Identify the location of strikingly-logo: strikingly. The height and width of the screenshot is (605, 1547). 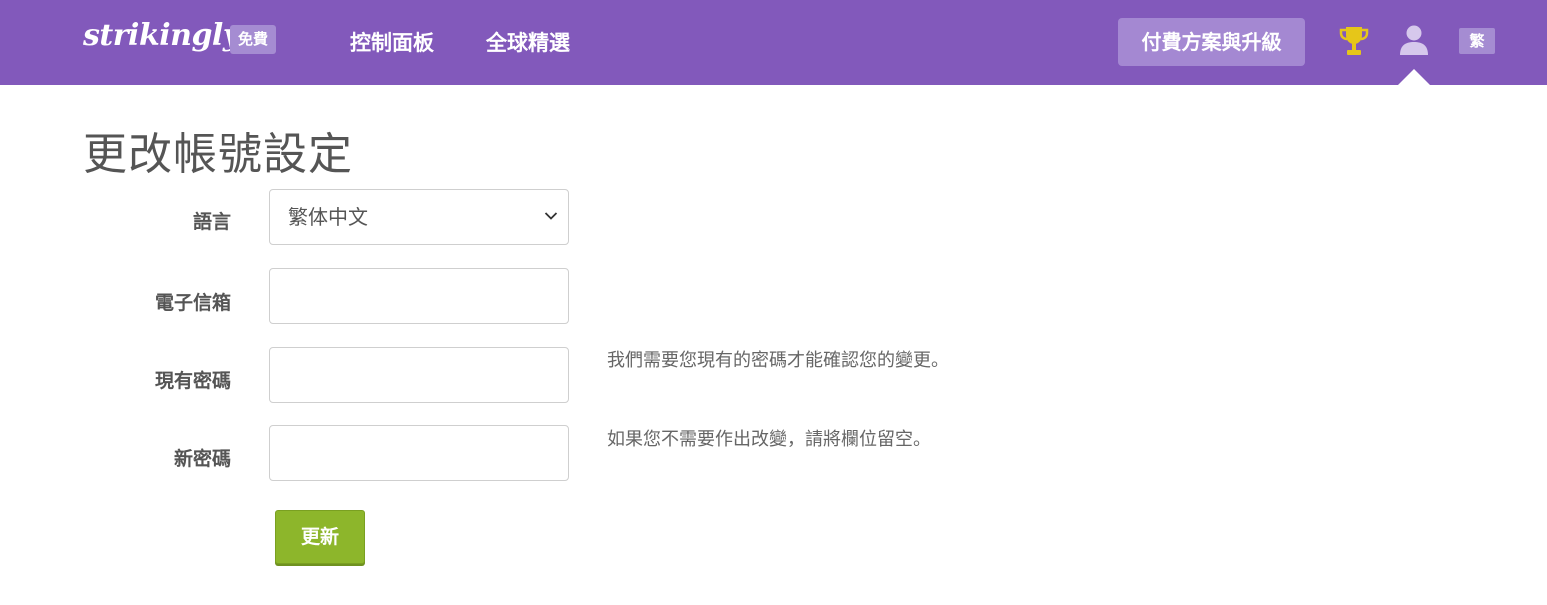
(161, 35).